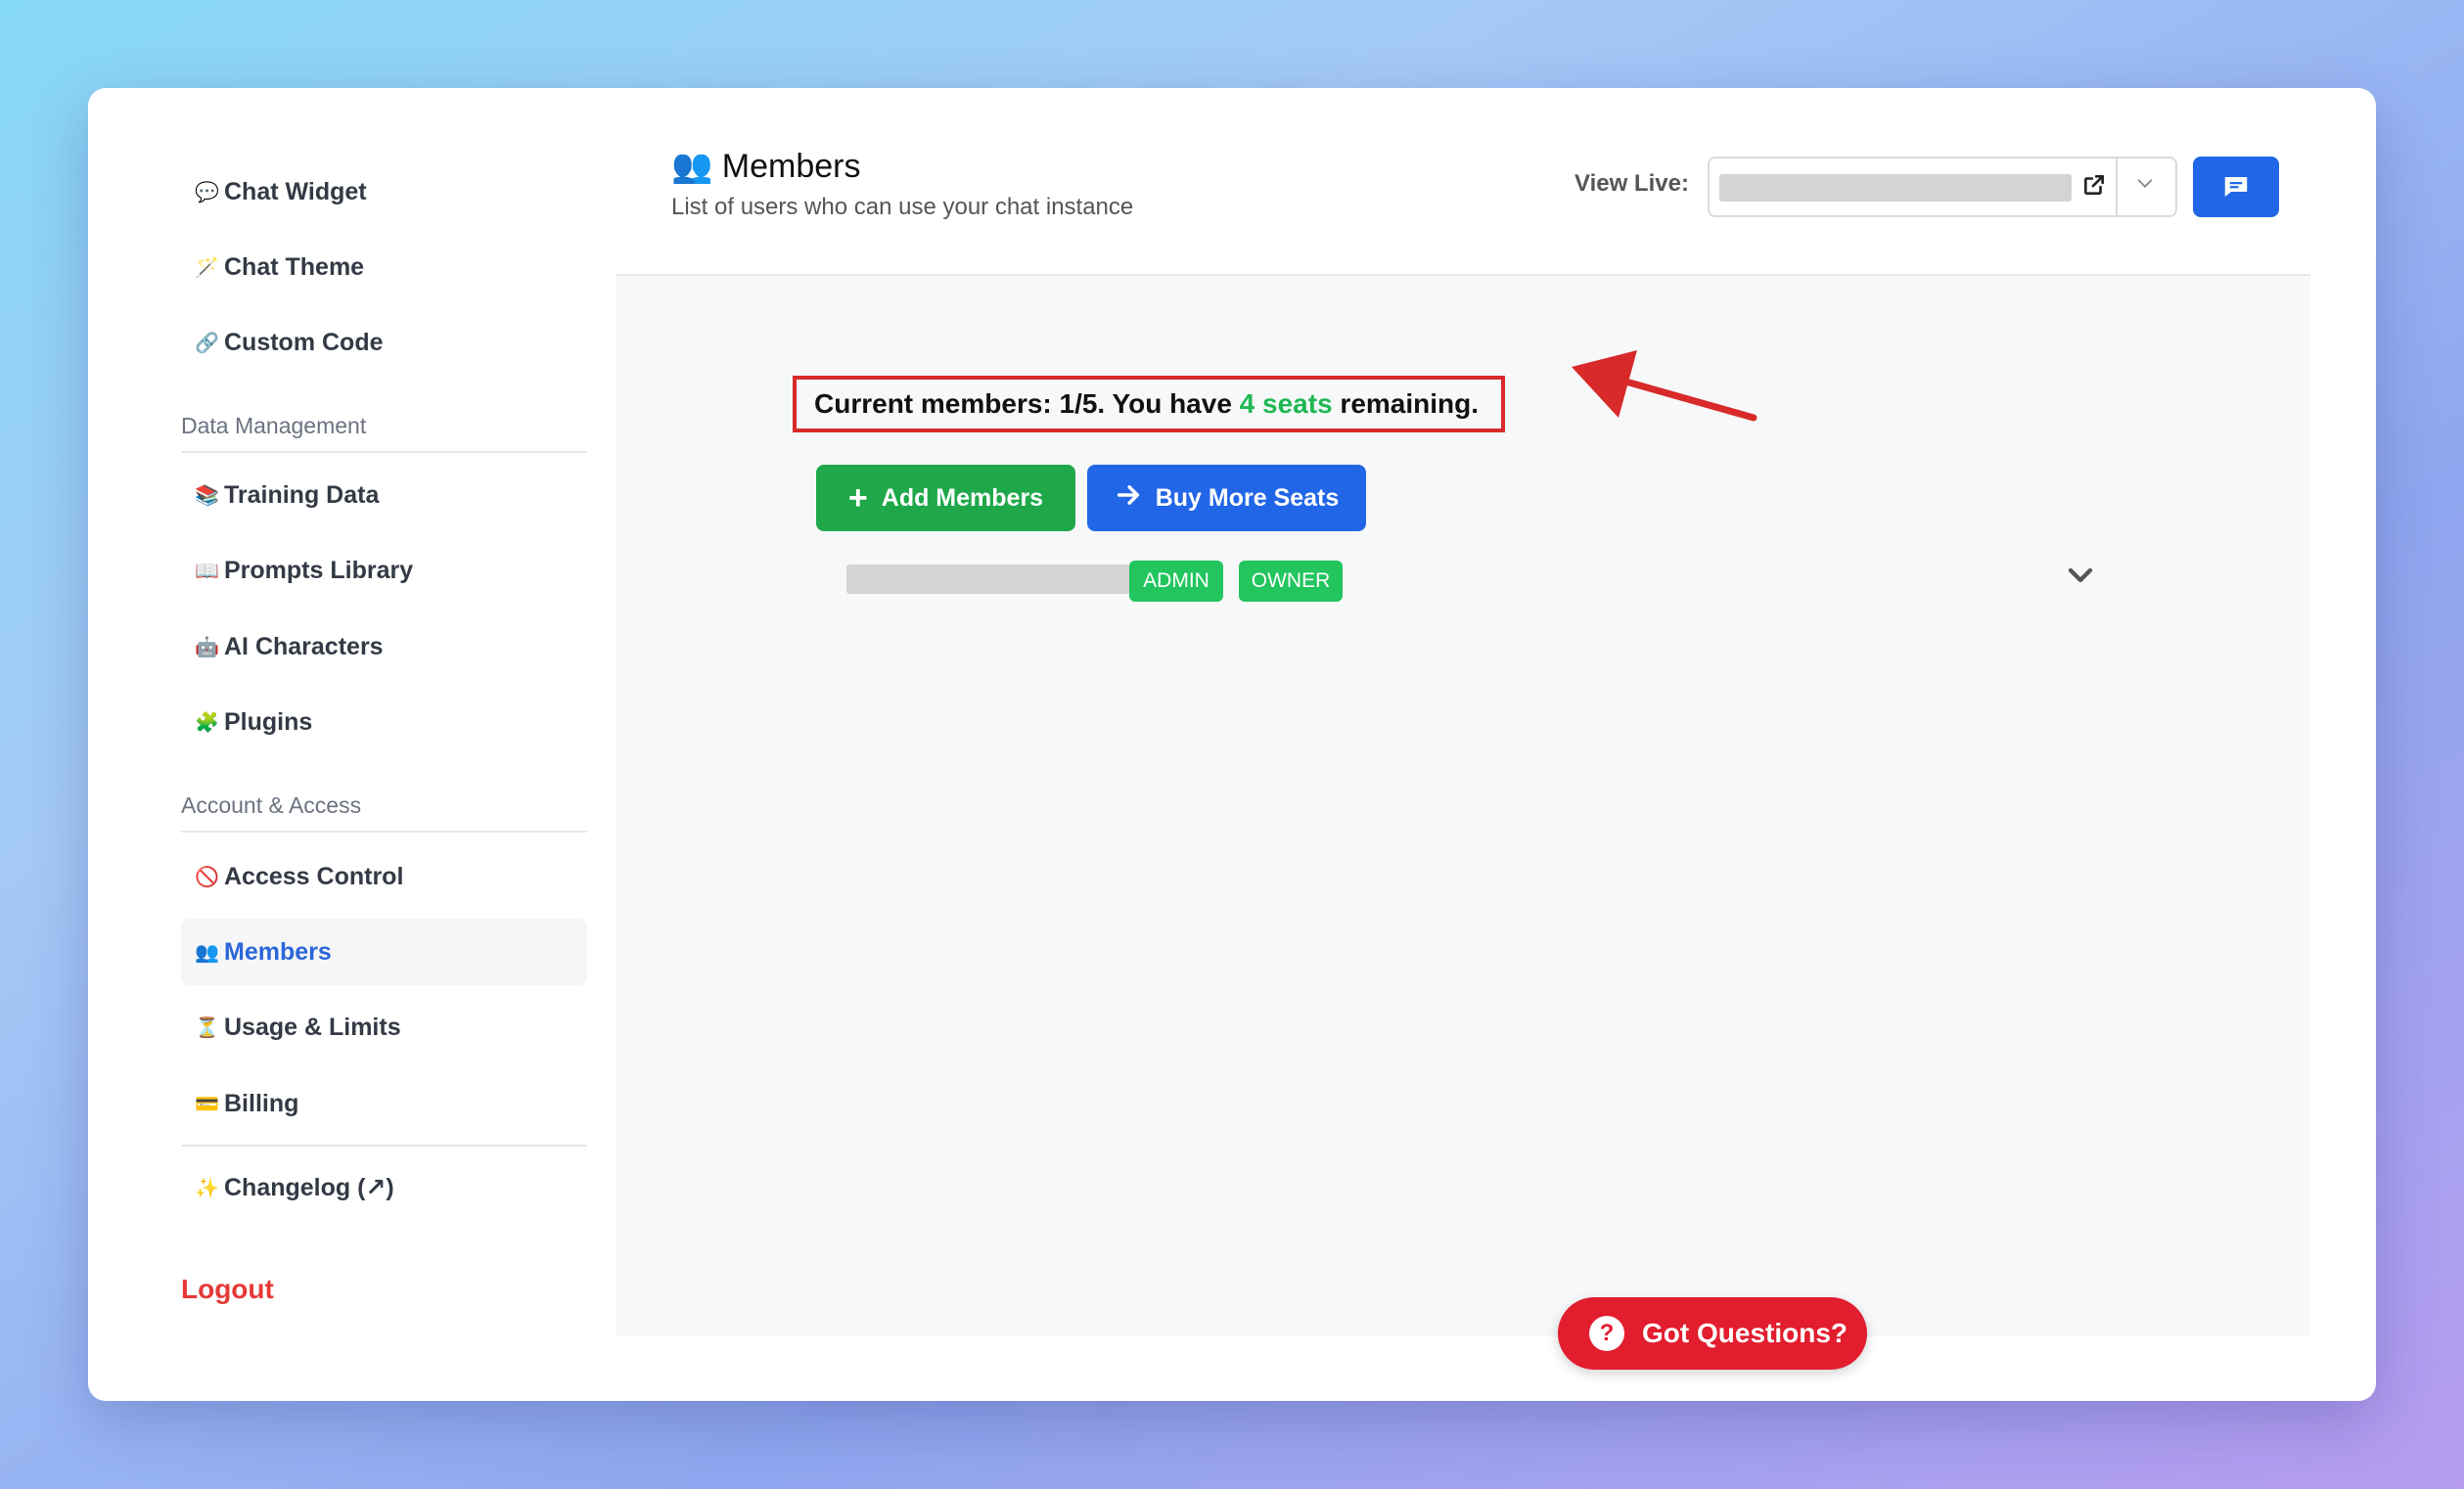 Image resolution: width=2464 pixels, height=1489 pixels. I want to click on sidebar-item-label: Usage & Limits, so click(312, 1027).